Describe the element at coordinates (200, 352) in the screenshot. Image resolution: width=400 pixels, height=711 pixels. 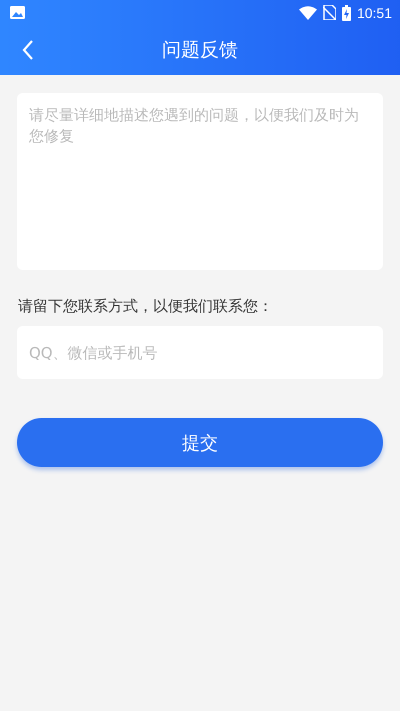
I see `contact-field: QQ、微信或手机号` at that location.